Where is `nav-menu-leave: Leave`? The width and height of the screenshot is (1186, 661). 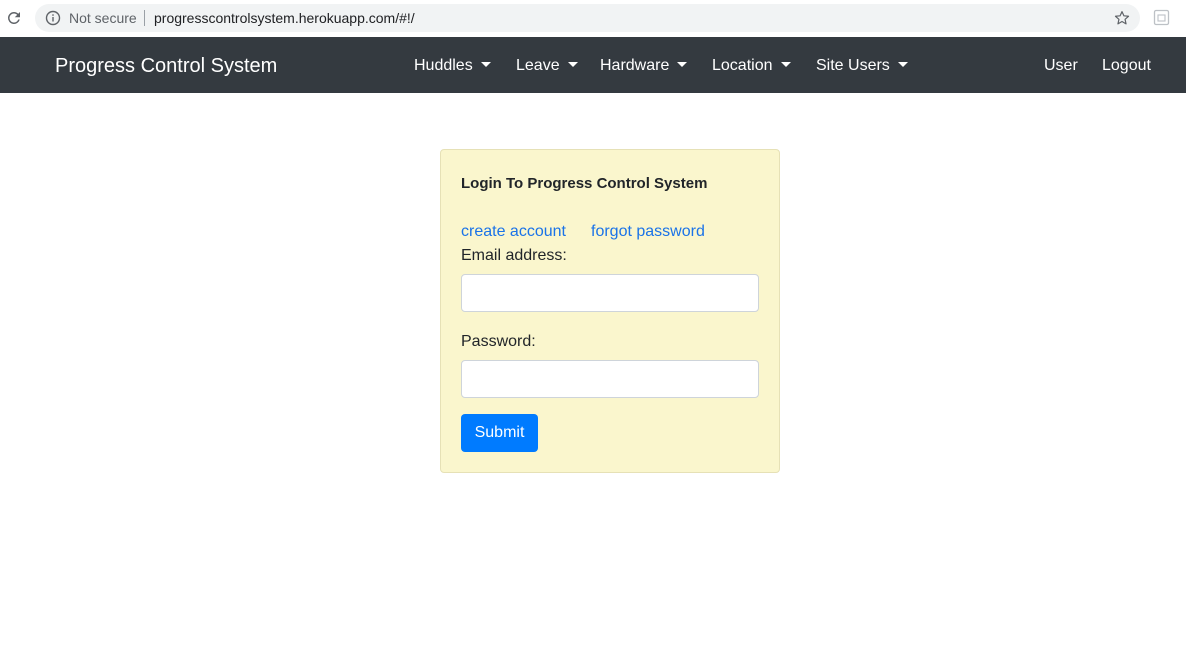 nav-menu-leave: Leave is located at coordinates (547, 66).